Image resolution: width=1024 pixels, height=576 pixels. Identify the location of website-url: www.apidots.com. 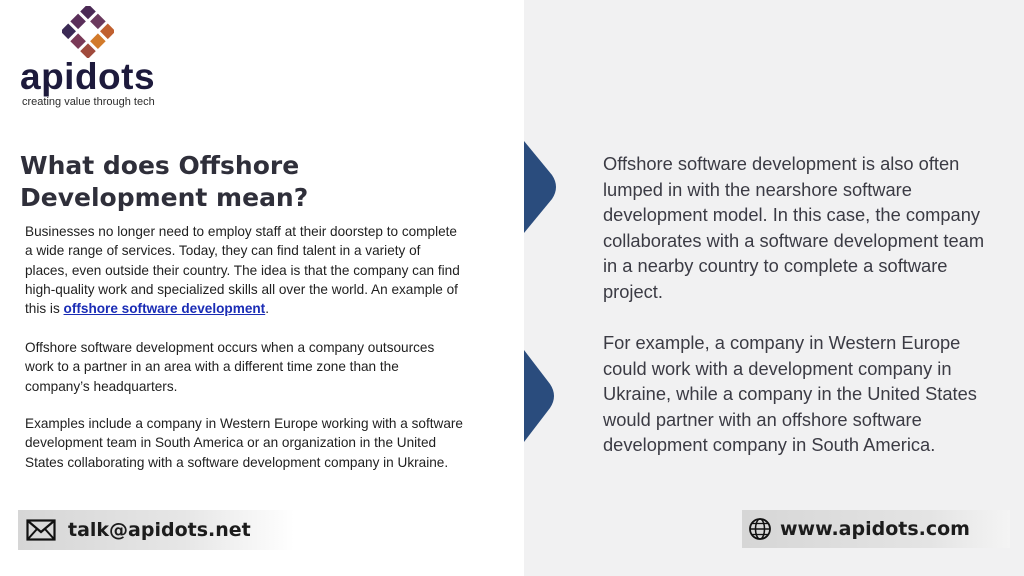
(875, 529).